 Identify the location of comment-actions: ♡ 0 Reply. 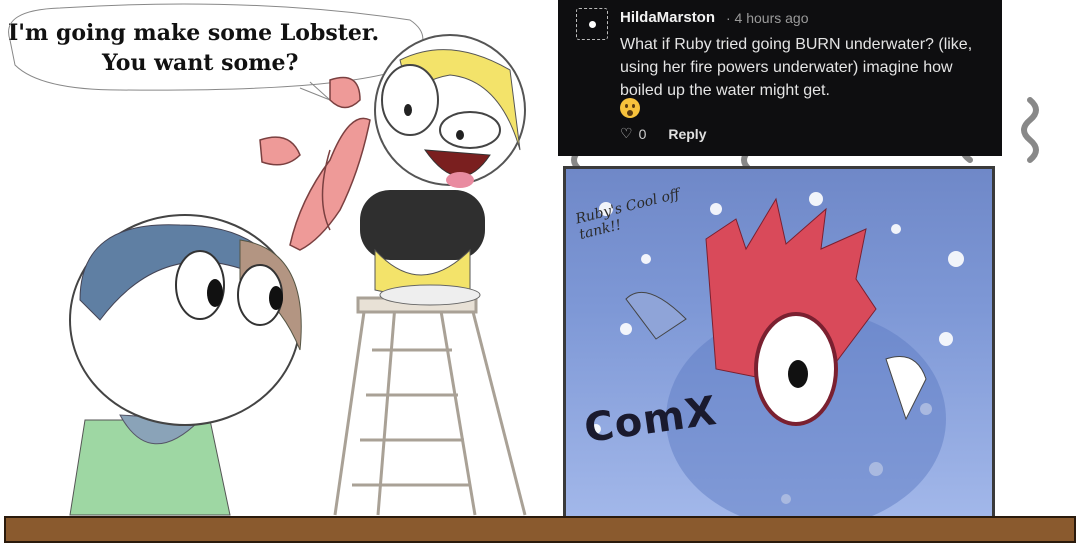
(663, 133).